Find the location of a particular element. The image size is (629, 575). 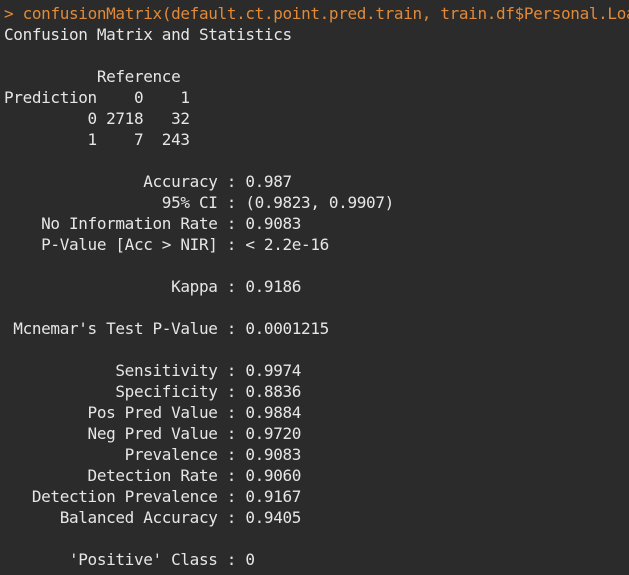

matrix-row-1: 1 7 243 is located at coordinates (97, 139).